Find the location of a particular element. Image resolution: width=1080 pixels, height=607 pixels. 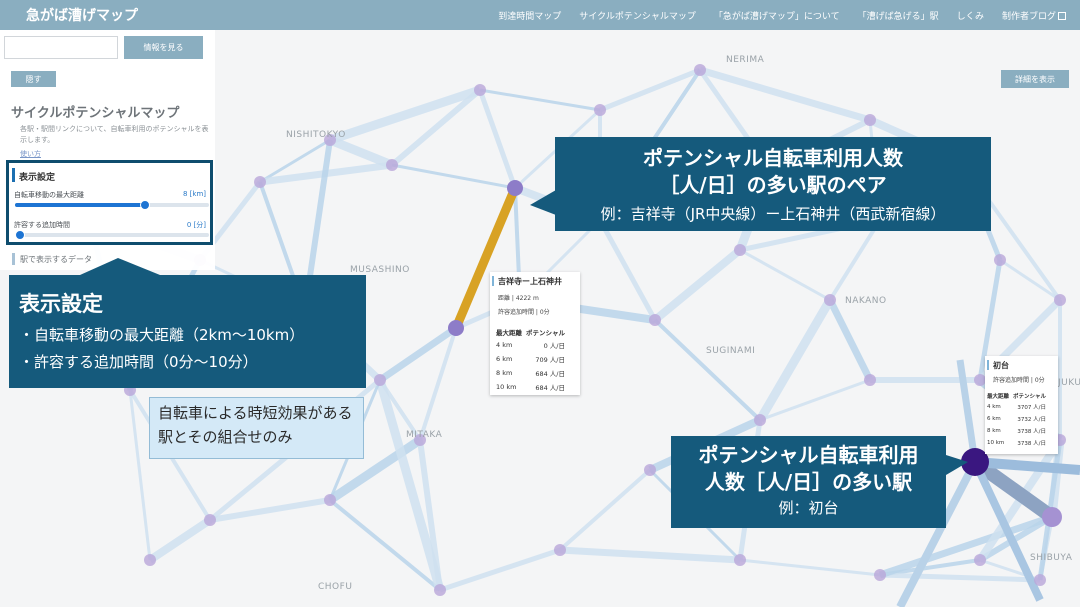

table-row: 8 km 3738 人/日 is located at coordinates (1018, 433).